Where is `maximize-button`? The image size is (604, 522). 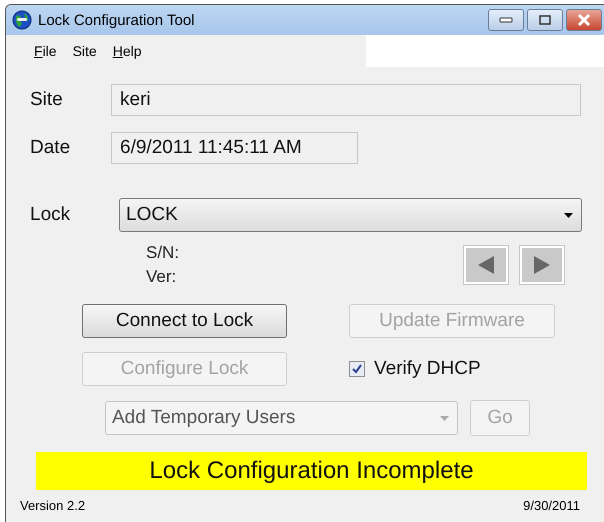
maximize-button is located at coordinates (545, 20).